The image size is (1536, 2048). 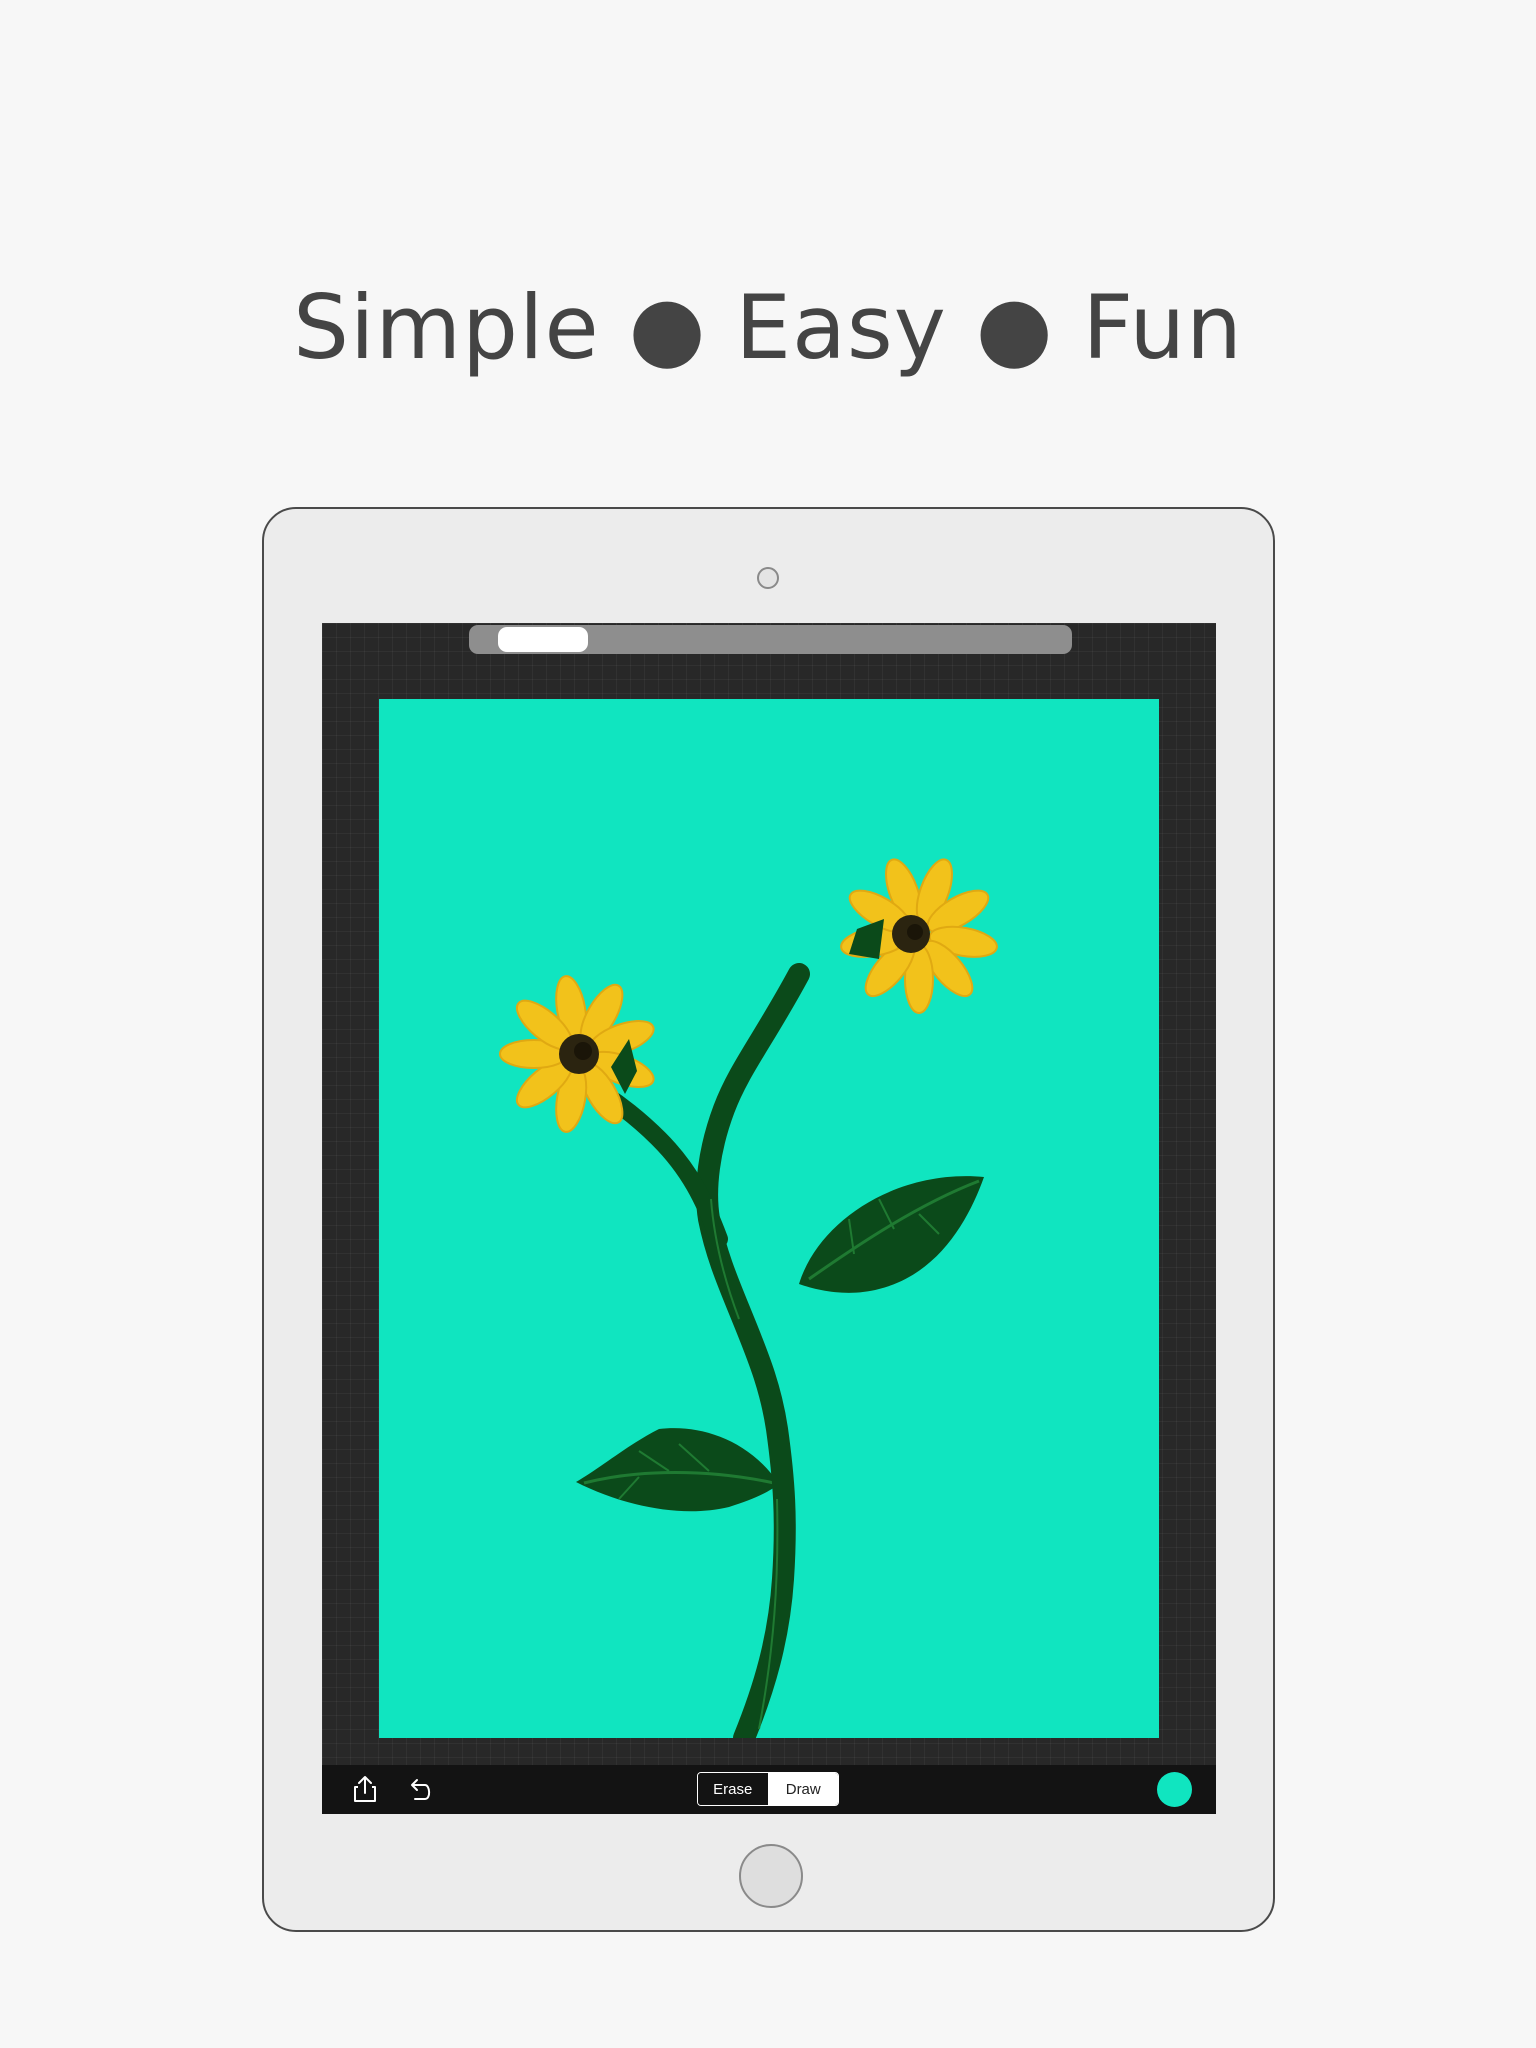 What do you see at coordinates (768, 578) in the screenshot?
I see `camera-icon` at bounding box center [768, 578].